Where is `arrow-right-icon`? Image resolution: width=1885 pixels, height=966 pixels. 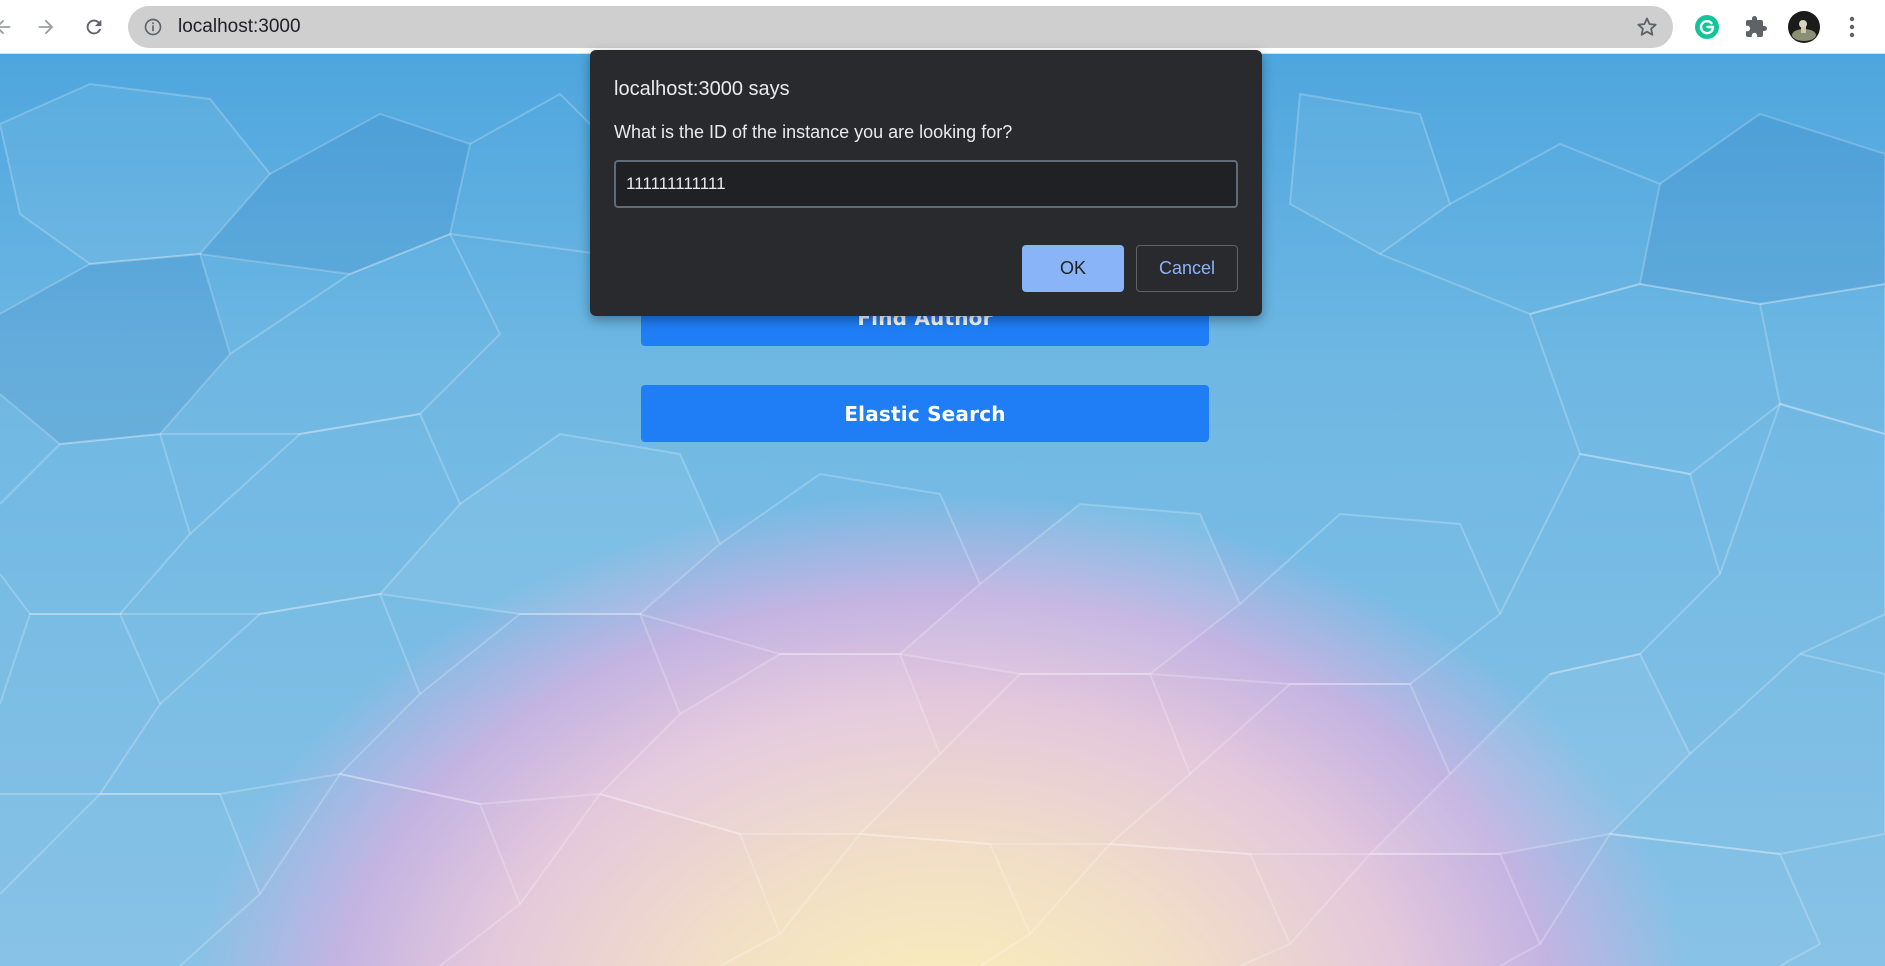 arrow-right-icon is located at coordinates (46, 27).